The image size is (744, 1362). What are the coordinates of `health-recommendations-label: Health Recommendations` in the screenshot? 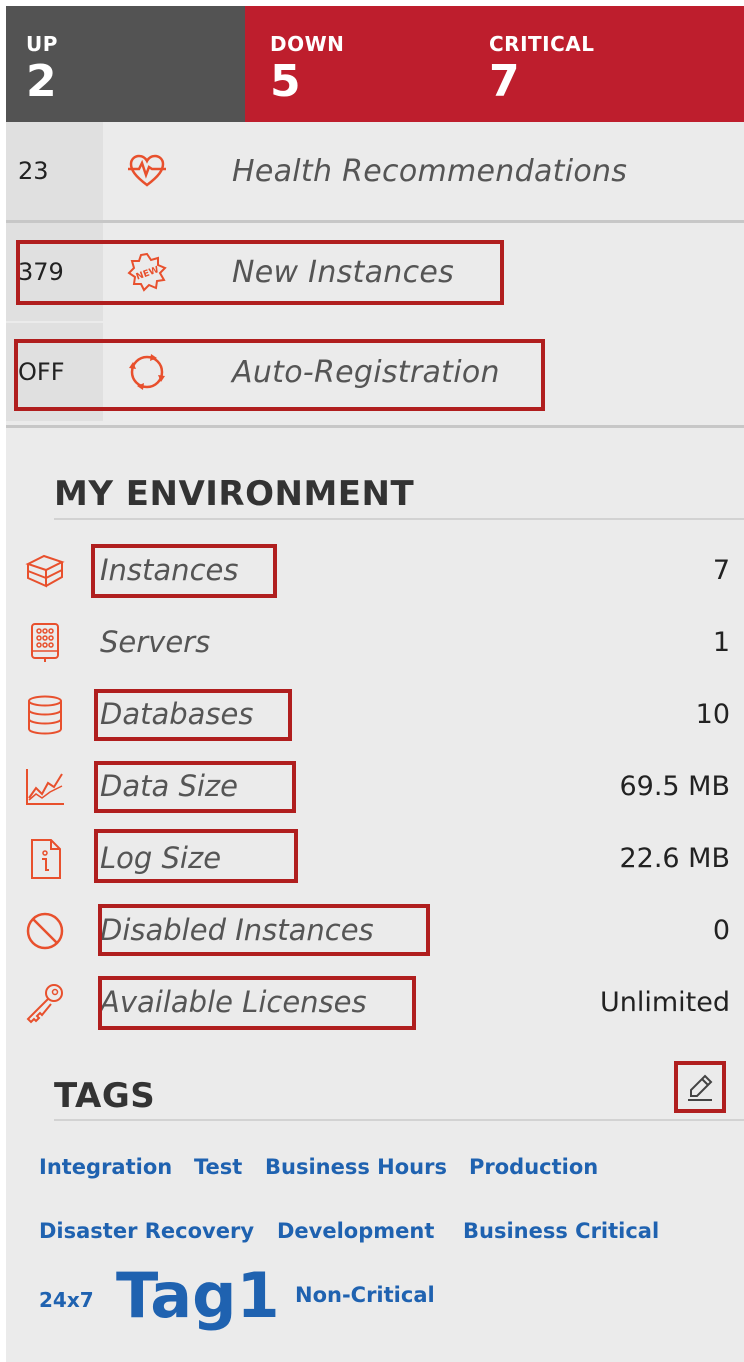 It's located at (430, 171).